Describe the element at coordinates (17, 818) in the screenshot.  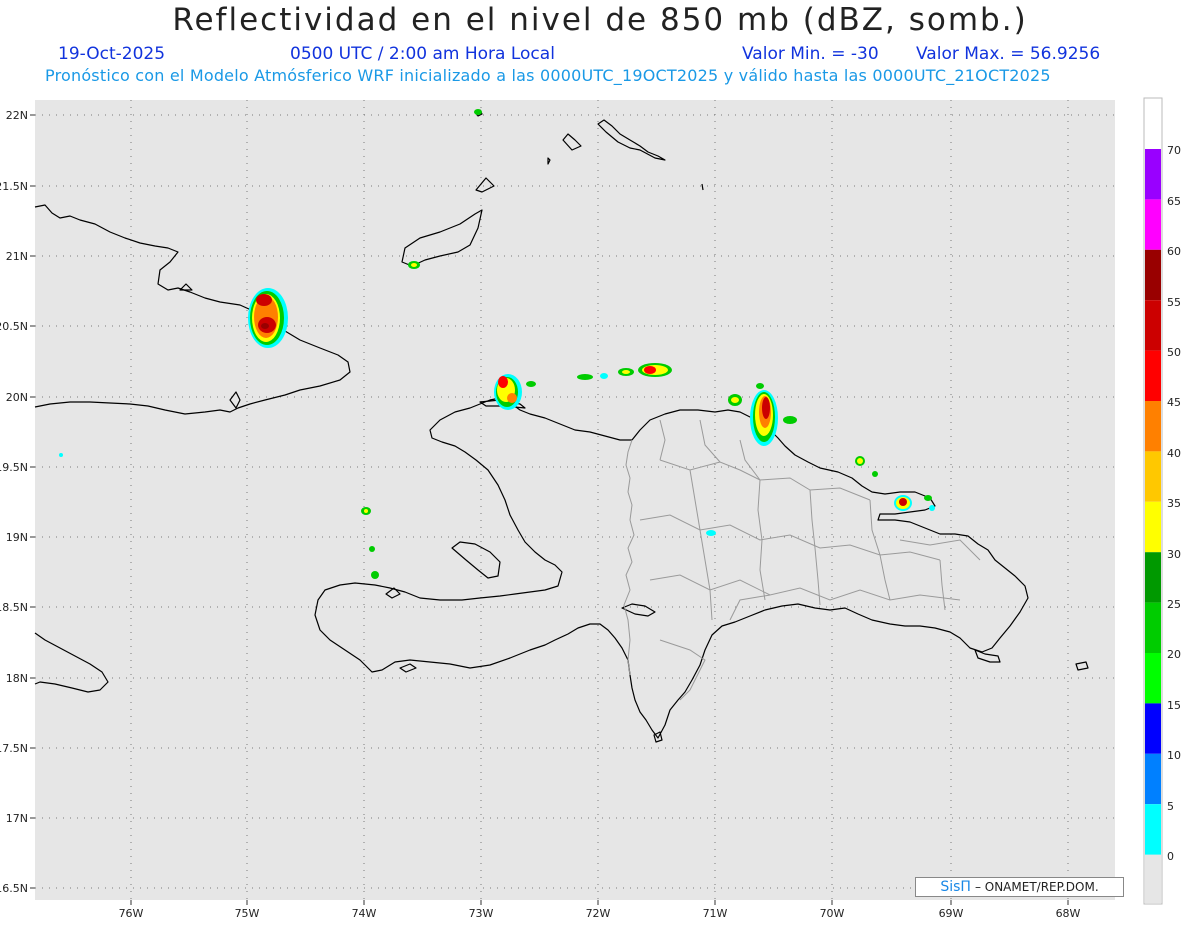
I see `lat-label: 17N` at that location.